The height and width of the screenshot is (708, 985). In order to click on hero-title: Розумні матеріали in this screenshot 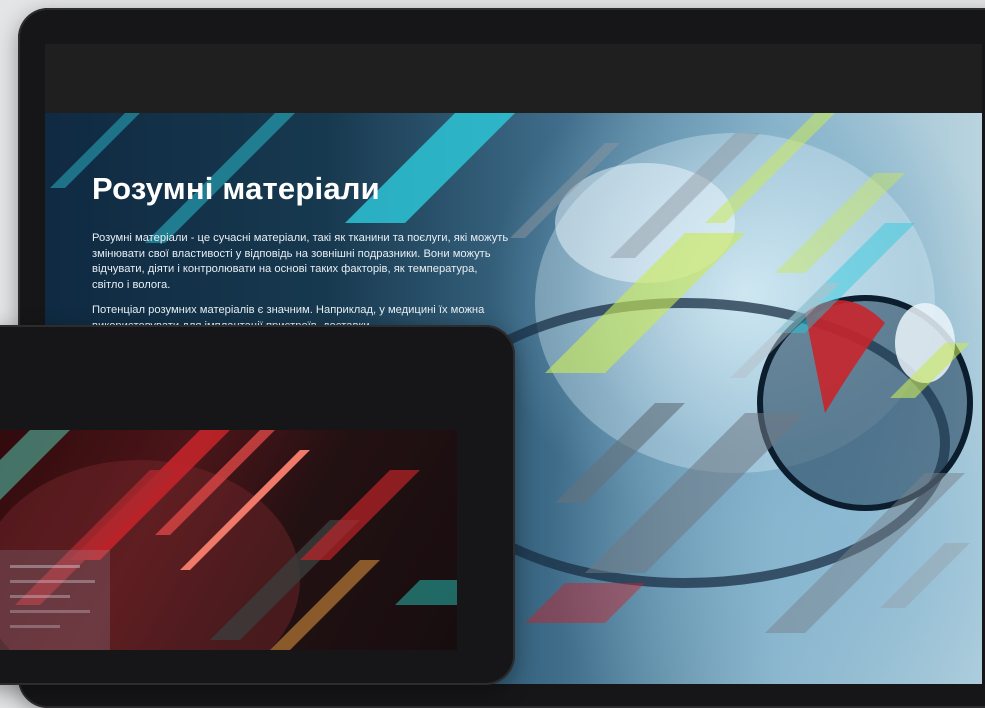, I will do `click(236, 188)`.